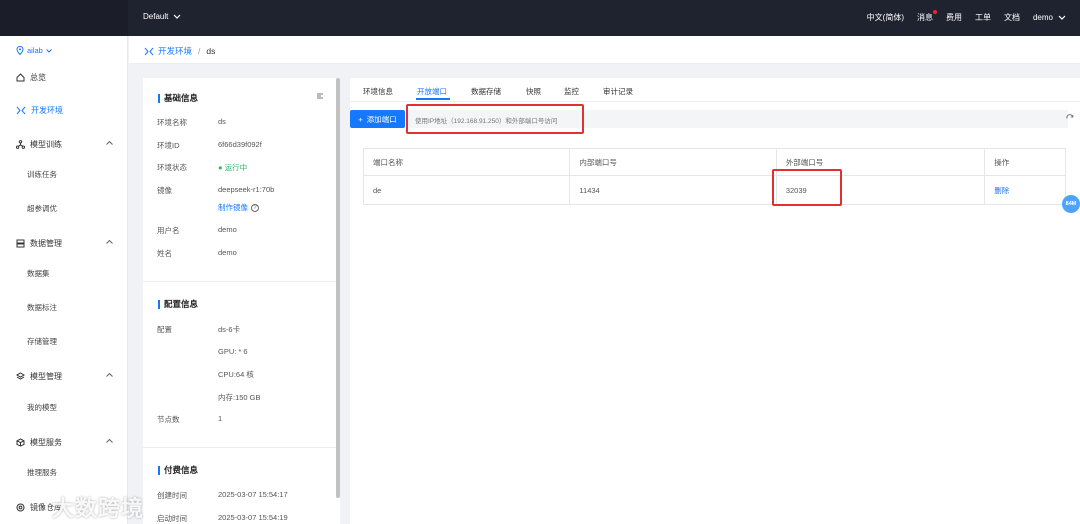 This screenshot has height=524, width=1080. What do you see at coordinates (954, 17) in the screenshot?
I see `billing-link: 费用` at bounding box center [954, 17].